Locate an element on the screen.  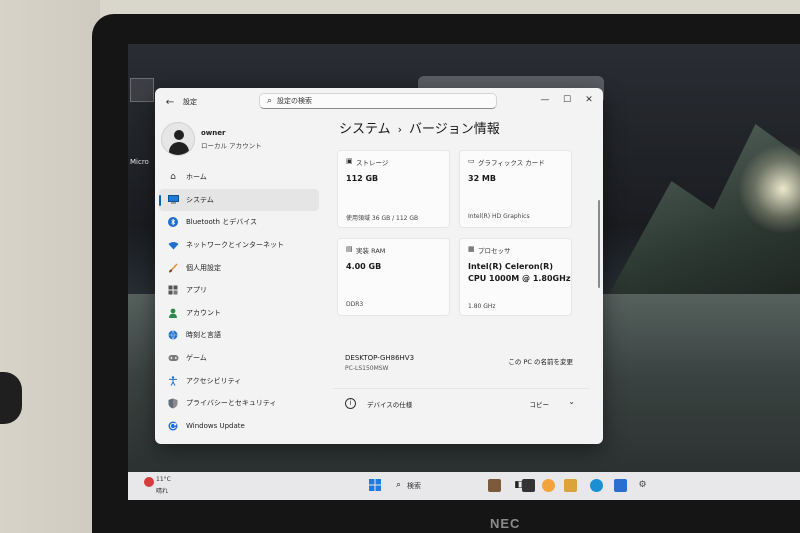
sidebar-item-windows-update: Windows Update is located at coordinates (239, 426).